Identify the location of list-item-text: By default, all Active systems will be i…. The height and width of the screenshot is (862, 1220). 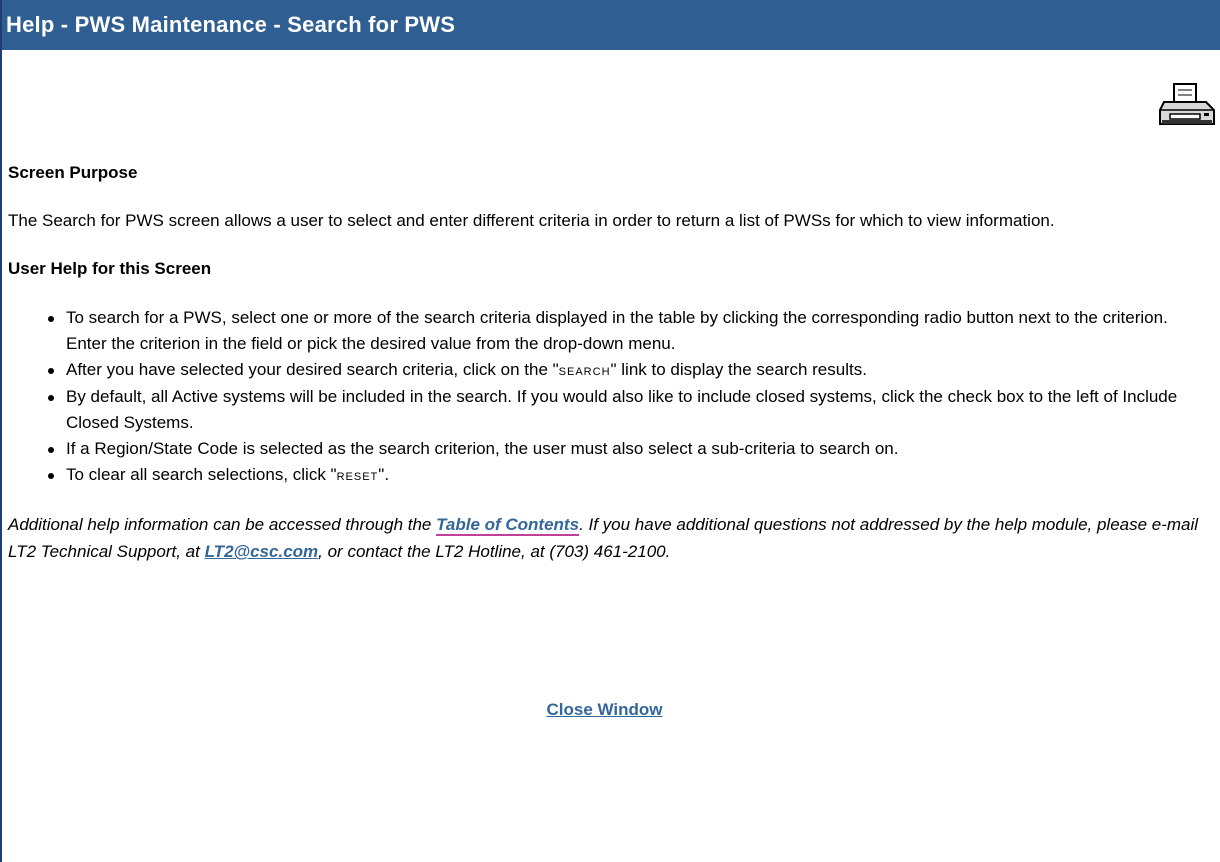
(622, 409).